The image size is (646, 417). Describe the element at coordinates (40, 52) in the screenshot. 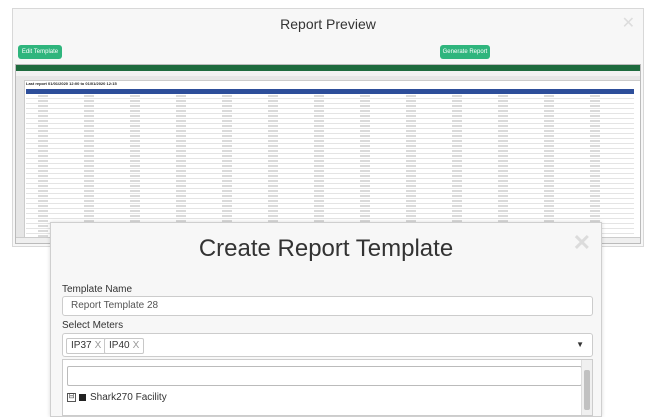

I see `edit-template-button: Edit Template` at that location.